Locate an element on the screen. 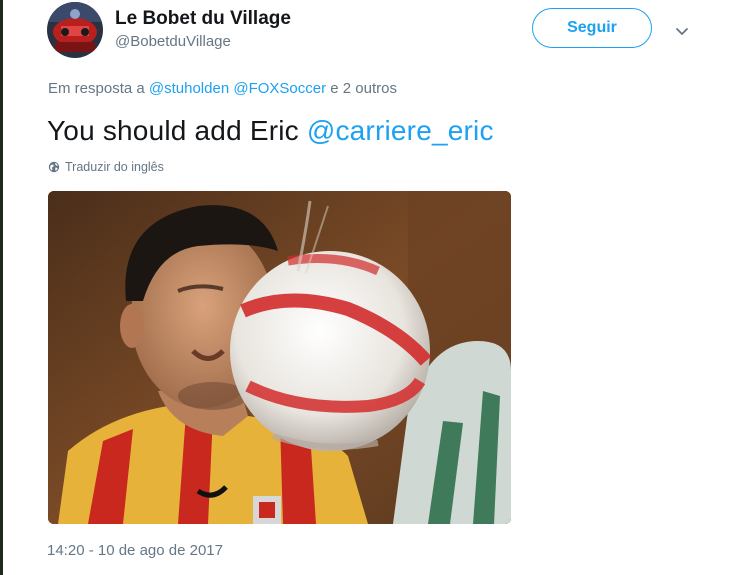 The width and height of the screenshot is (738, 575). reply-others: e 2 outros is located at coordinates (363, 88).